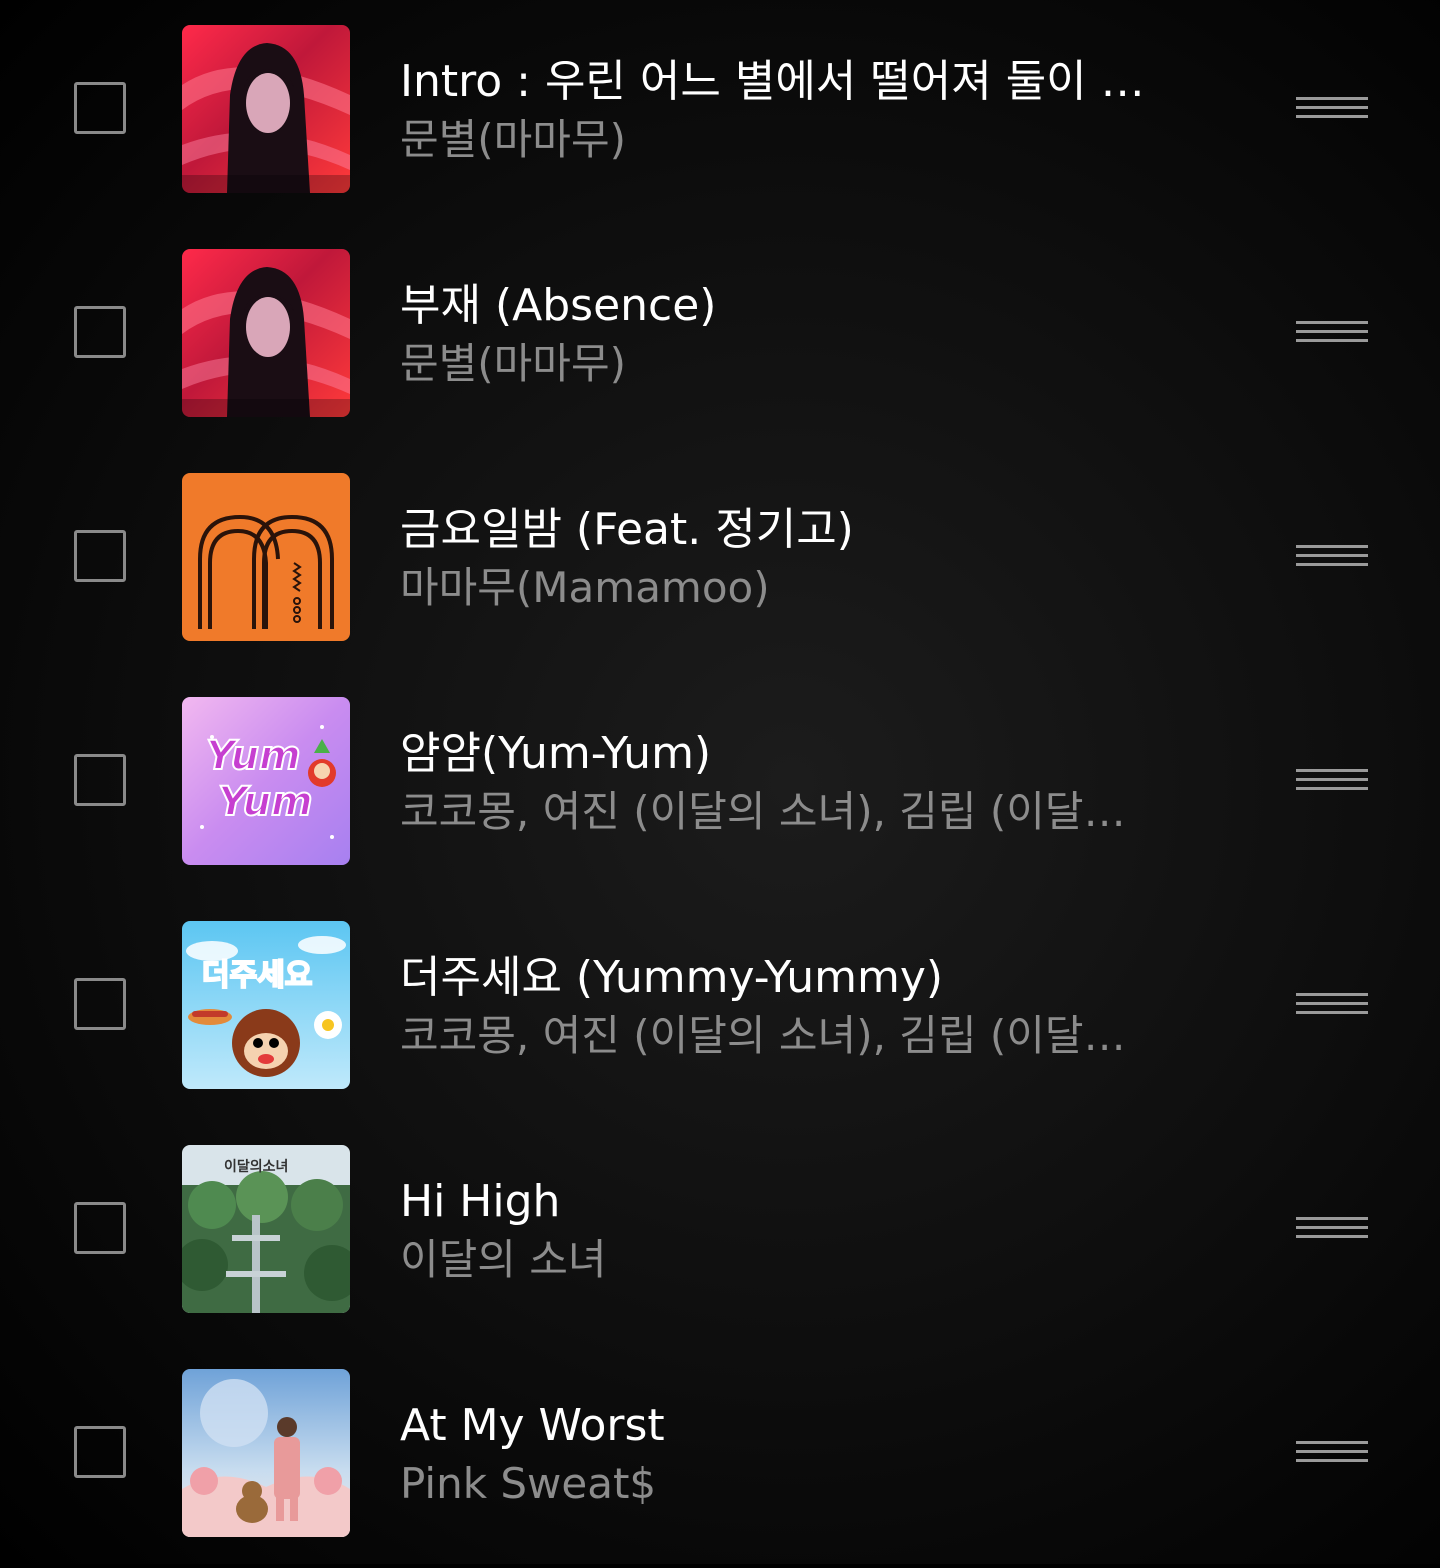  What do you see at coordinates (503, 1259) in the screenshot?
I see `track-artist: 이달의 소녀` at bounding box center [503, 1259].